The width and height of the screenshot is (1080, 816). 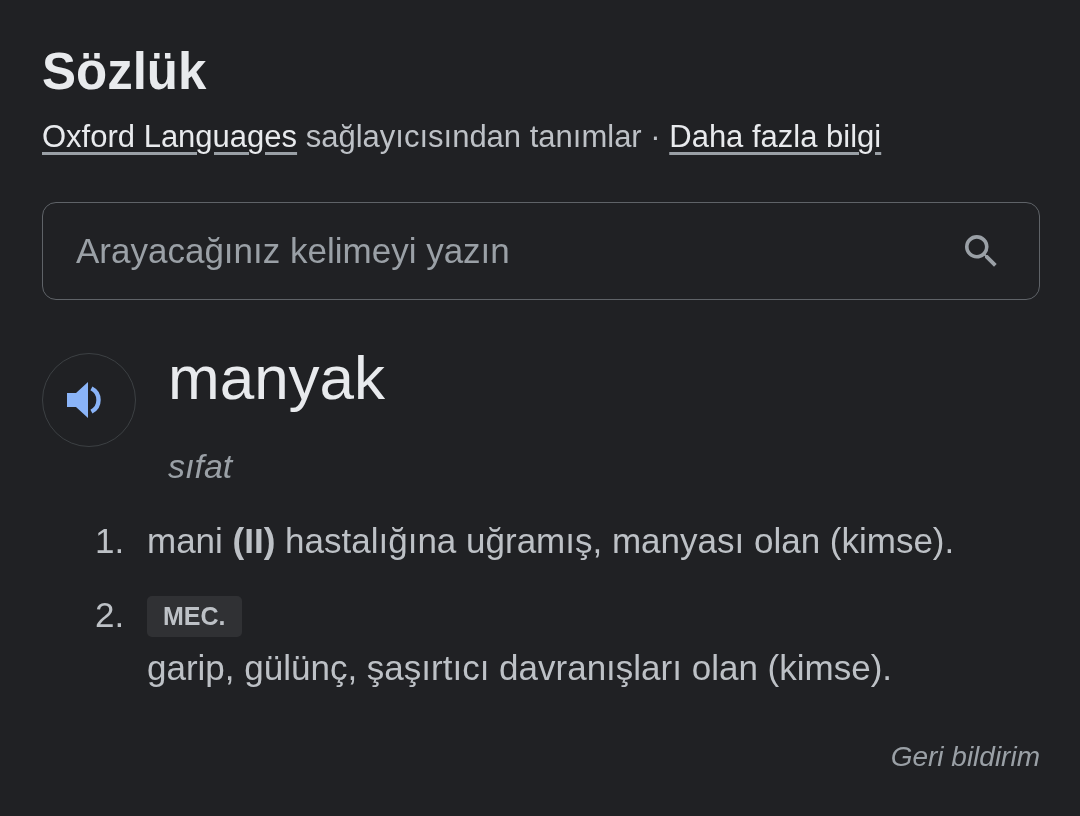 What do you see at coordinates (201, 466) in the screenshot?
I see `part-of-speech: sıfat` at bounding box center [201, 466].